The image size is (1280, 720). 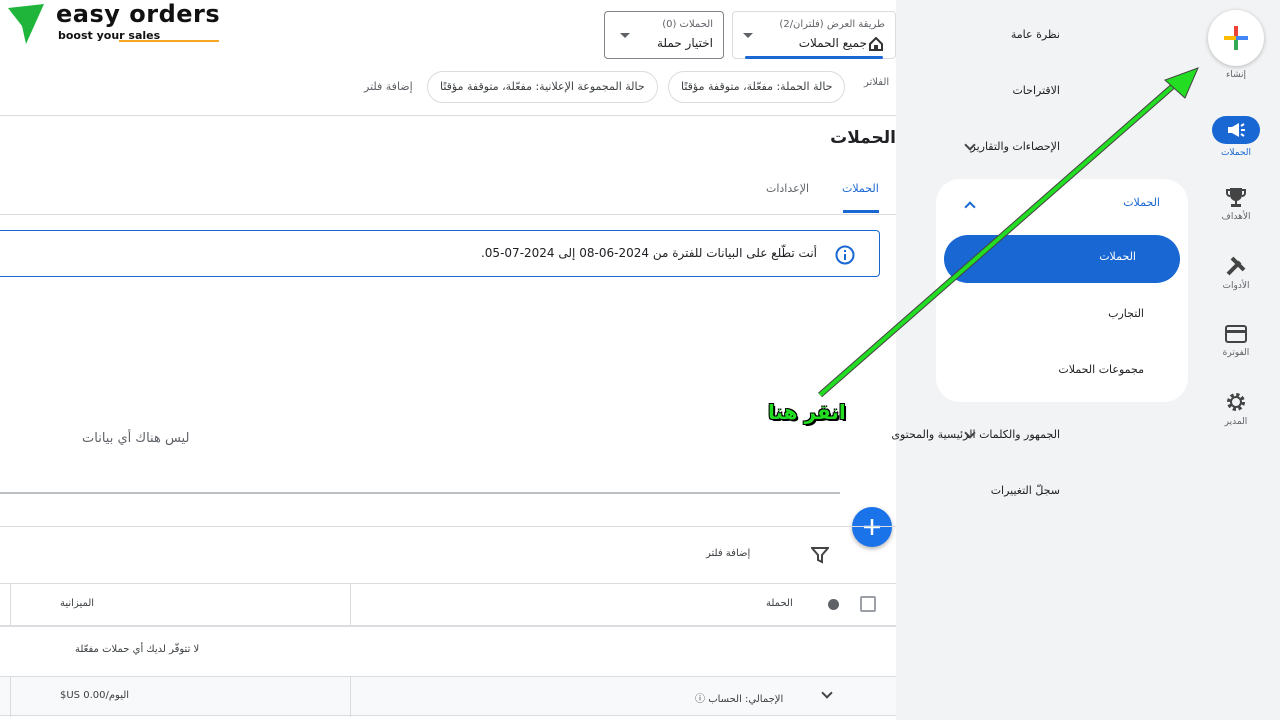 I want to click on status-dot-icon, so click(x=833, y=604).